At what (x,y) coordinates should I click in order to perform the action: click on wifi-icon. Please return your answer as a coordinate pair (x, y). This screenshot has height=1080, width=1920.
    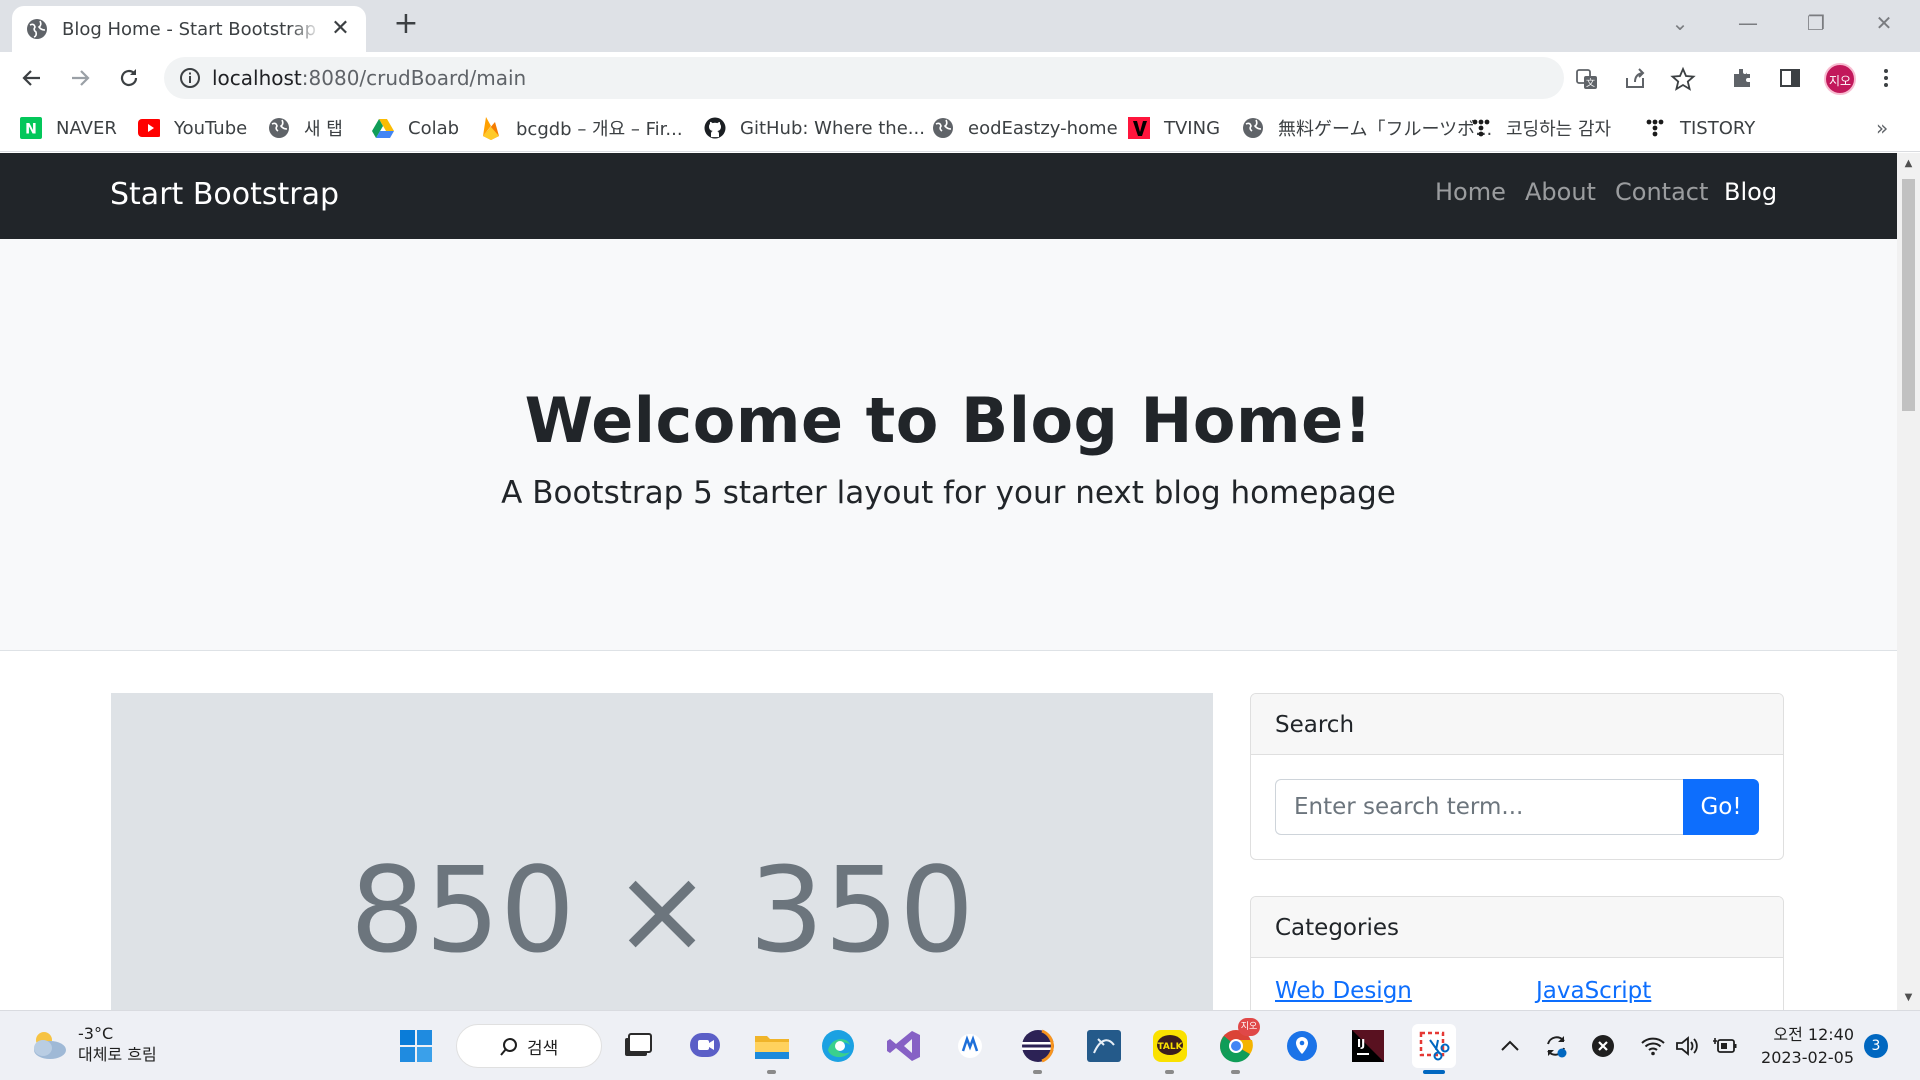
    Looking at the image, I should click on (1653, 1046).